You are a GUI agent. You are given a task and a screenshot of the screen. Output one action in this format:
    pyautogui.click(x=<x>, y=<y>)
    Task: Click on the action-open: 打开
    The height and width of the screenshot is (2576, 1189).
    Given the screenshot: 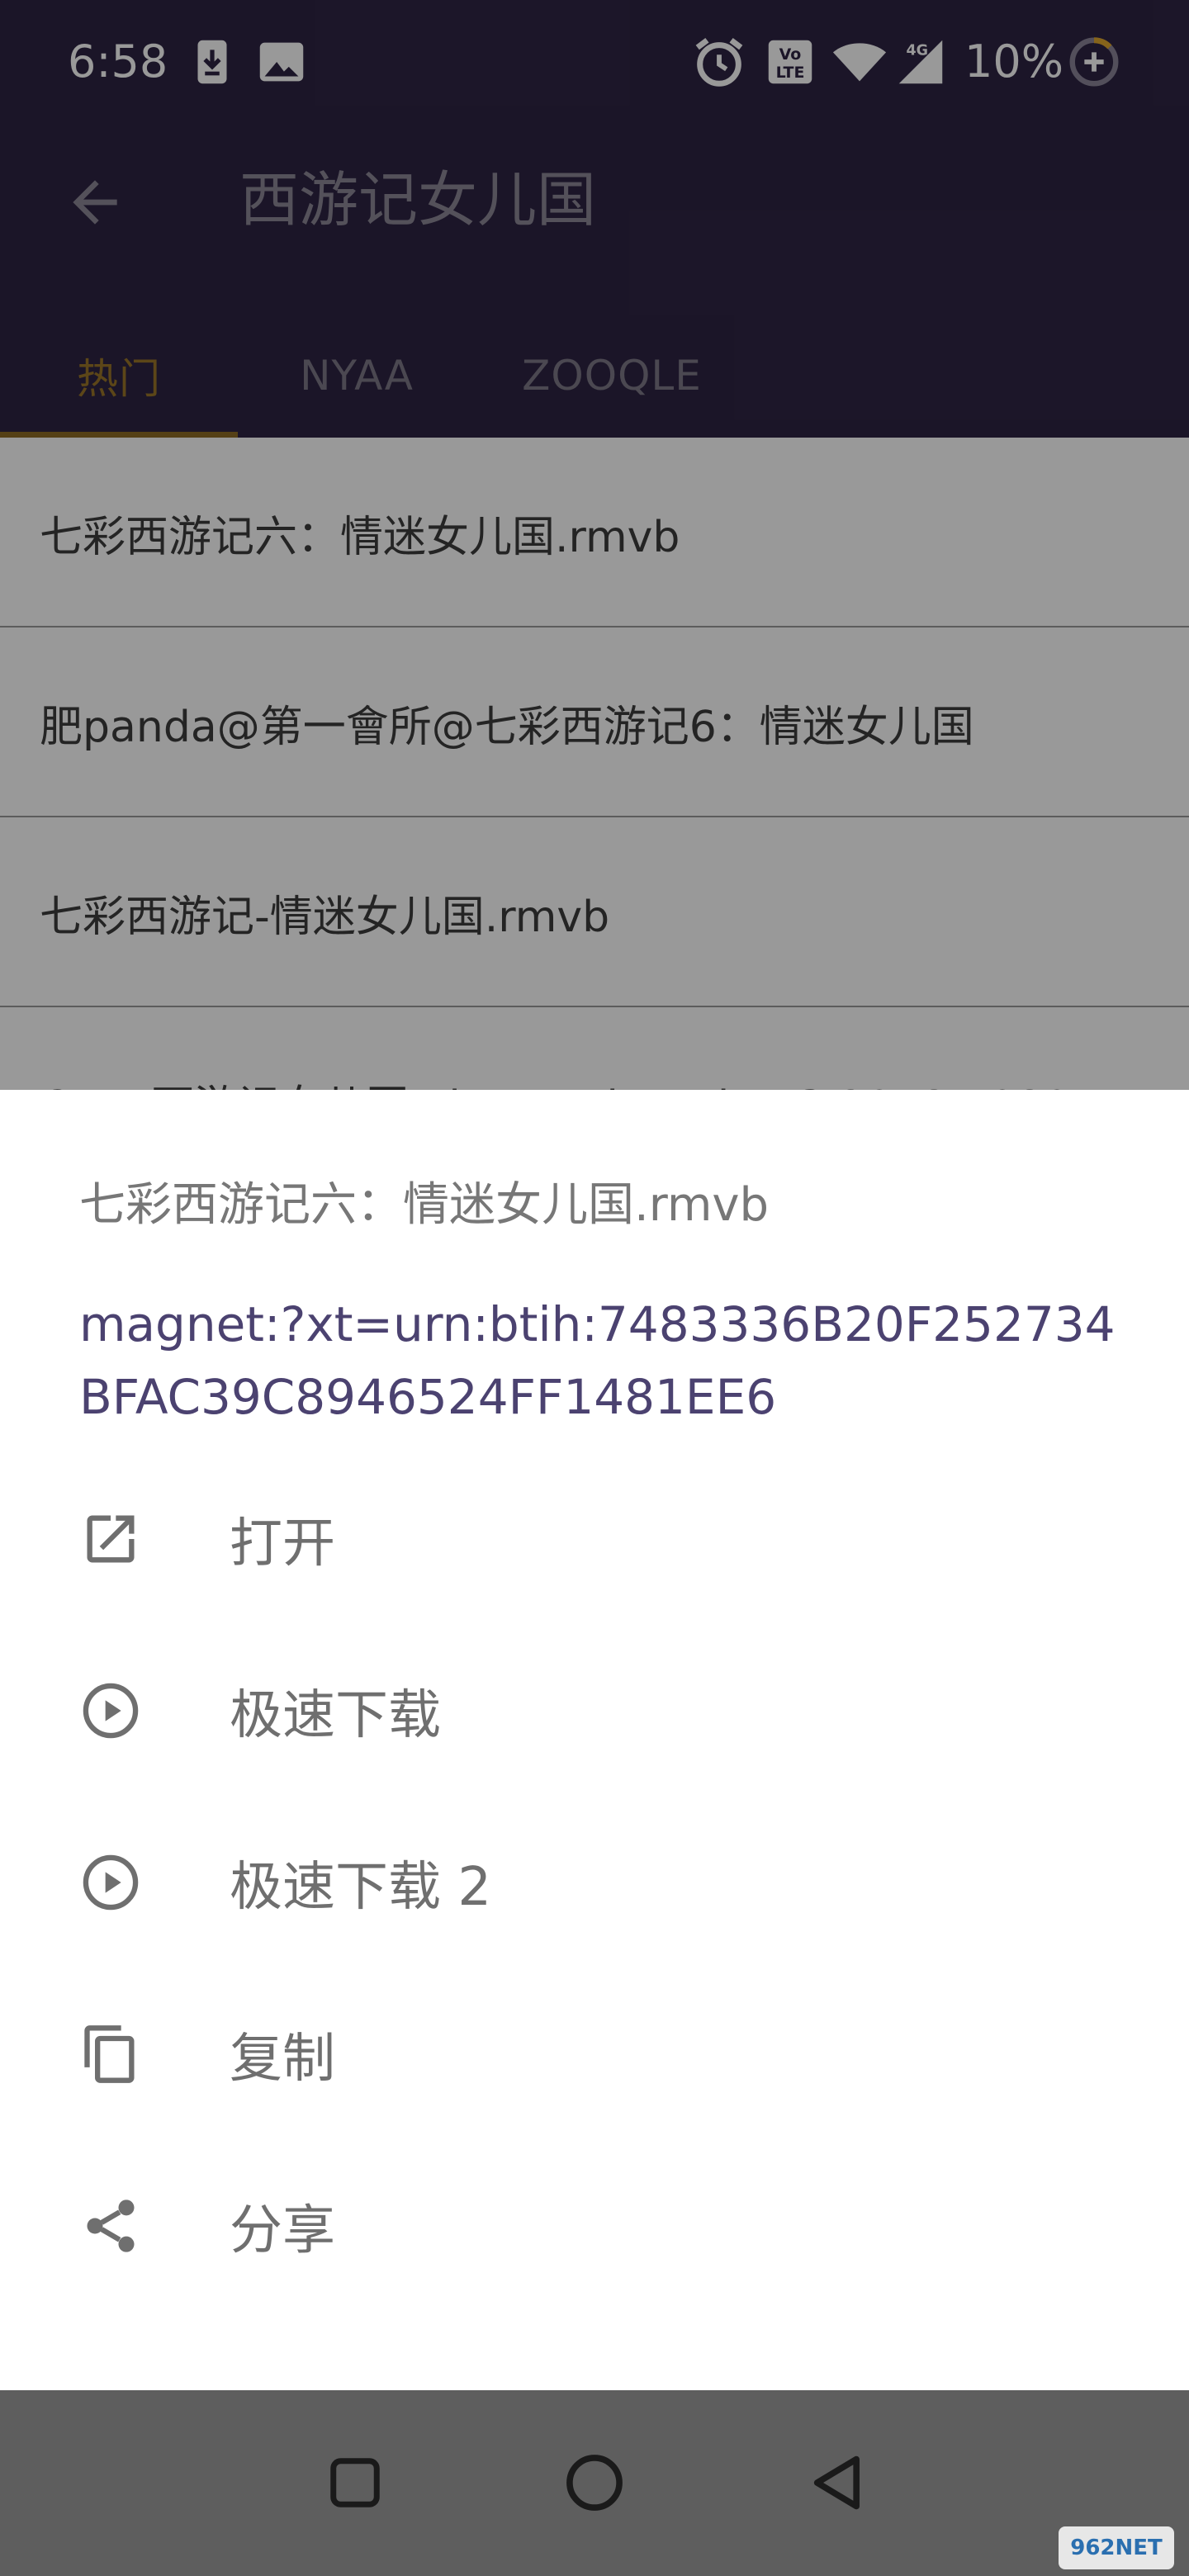 What is the action you would take?
    pyautogui.click(x=594, y=1539)
    